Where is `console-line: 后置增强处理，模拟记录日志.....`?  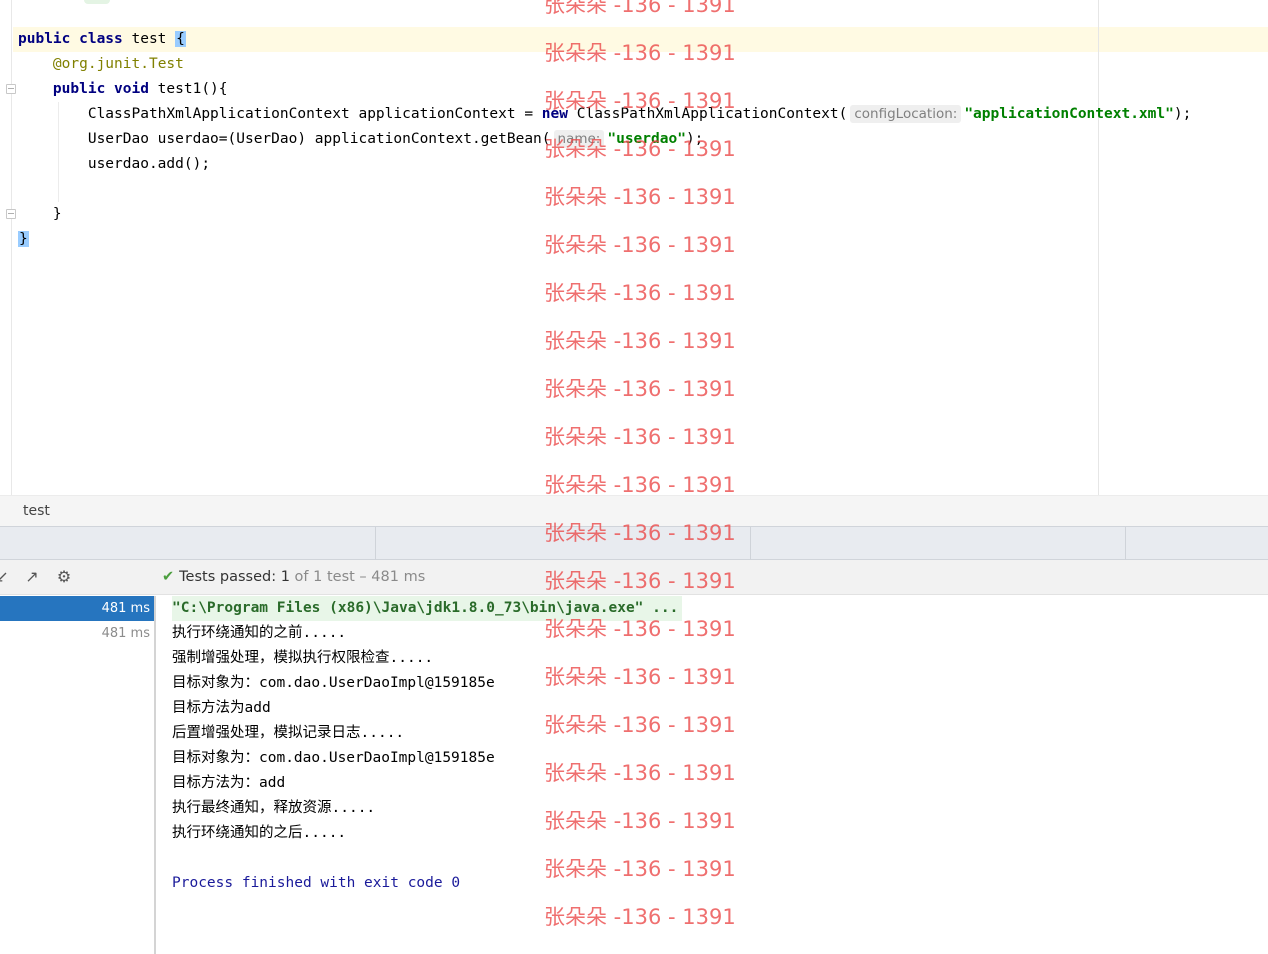 console-line: 后置增强处理，模拟记录日志..... is located at coordinates (288, 733).